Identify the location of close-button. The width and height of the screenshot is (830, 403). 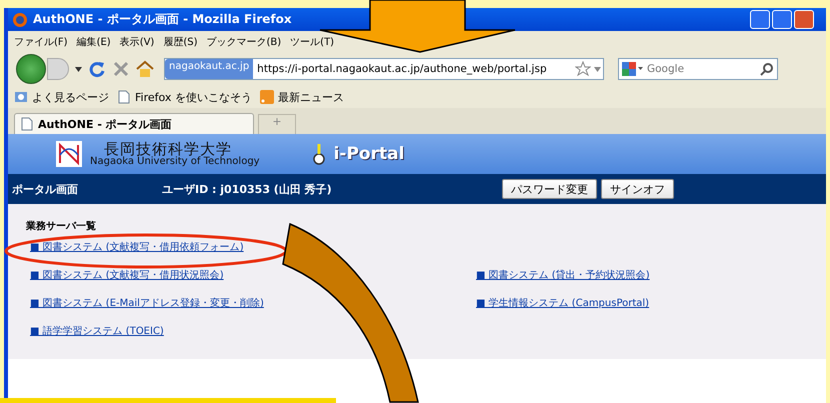
(804, 19).